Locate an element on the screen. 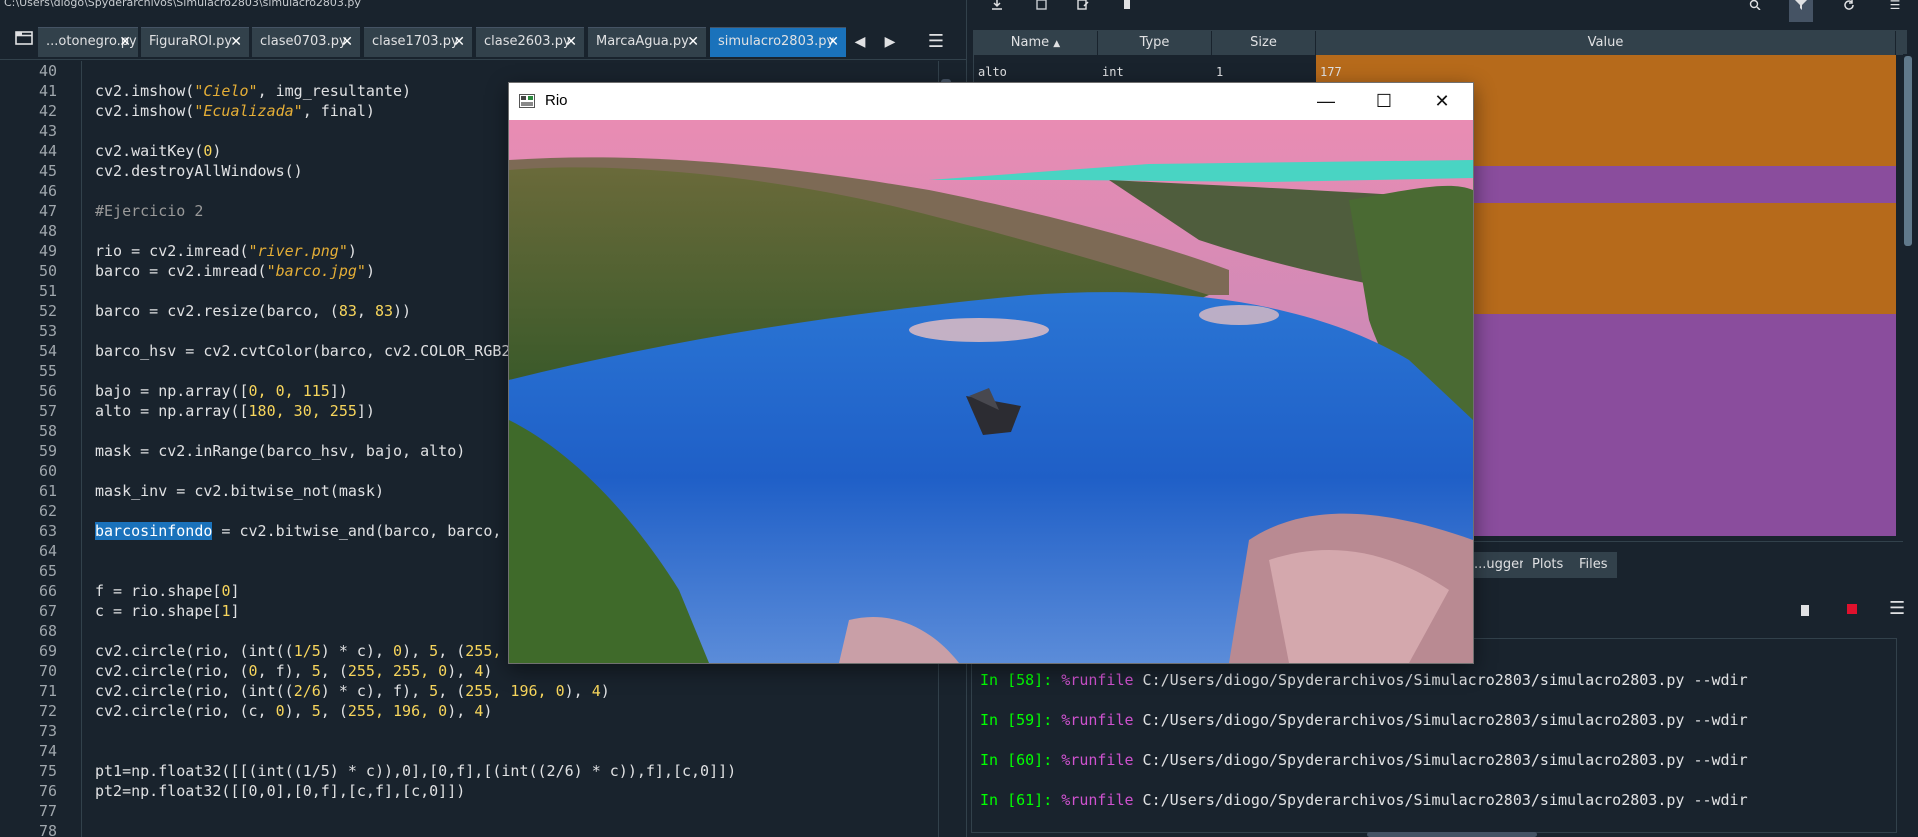 Image resolution: width=1918 pixels, height=837 pixels. line-number: 73 is located at coordinates (47, 731).